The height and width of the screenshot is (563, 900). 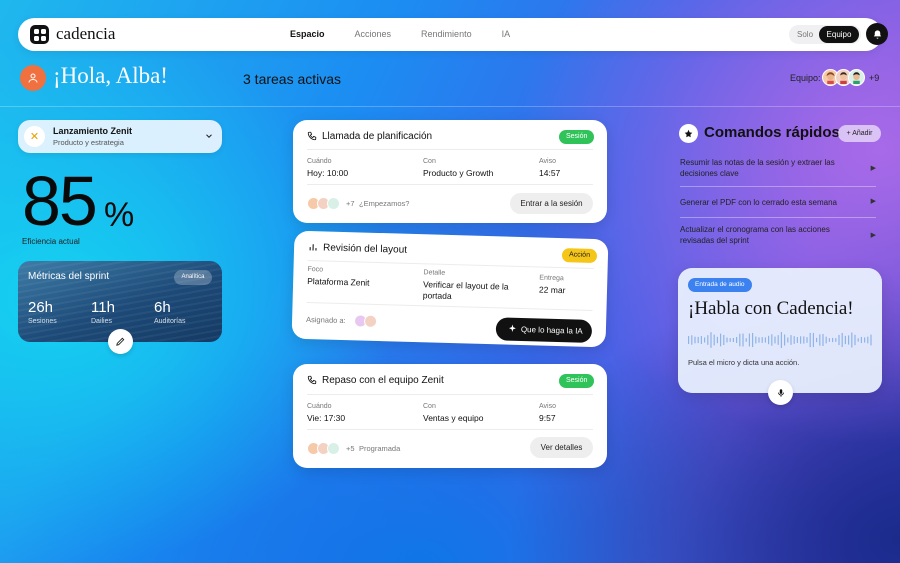 What do you see at coordinates (120, 341) in the screenshot?
I see `edit-metrics-button` at bounding box center [120, 341].